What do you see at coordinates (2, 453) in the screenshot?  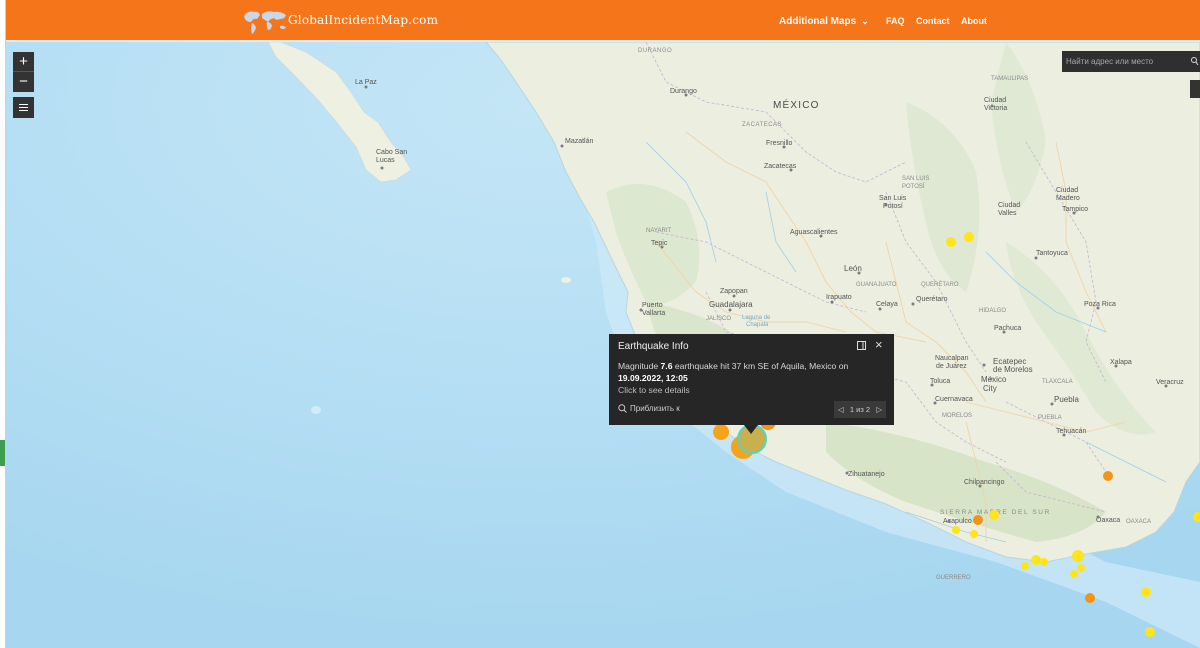 I see `panel-tab` at bounding box center [2, 453].